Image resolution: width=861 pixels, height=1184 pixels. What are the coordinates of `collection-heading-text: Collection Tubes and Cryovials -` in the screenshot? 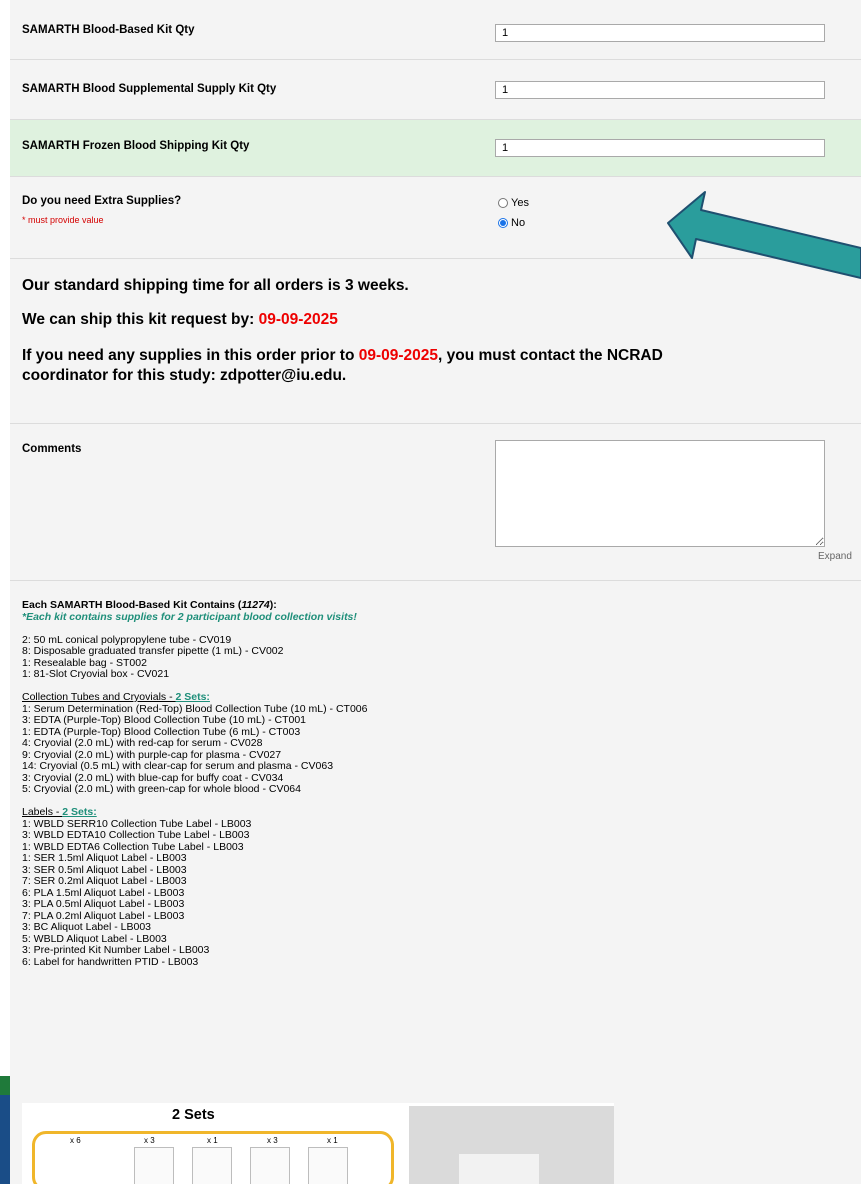 It's located at (99, 697).